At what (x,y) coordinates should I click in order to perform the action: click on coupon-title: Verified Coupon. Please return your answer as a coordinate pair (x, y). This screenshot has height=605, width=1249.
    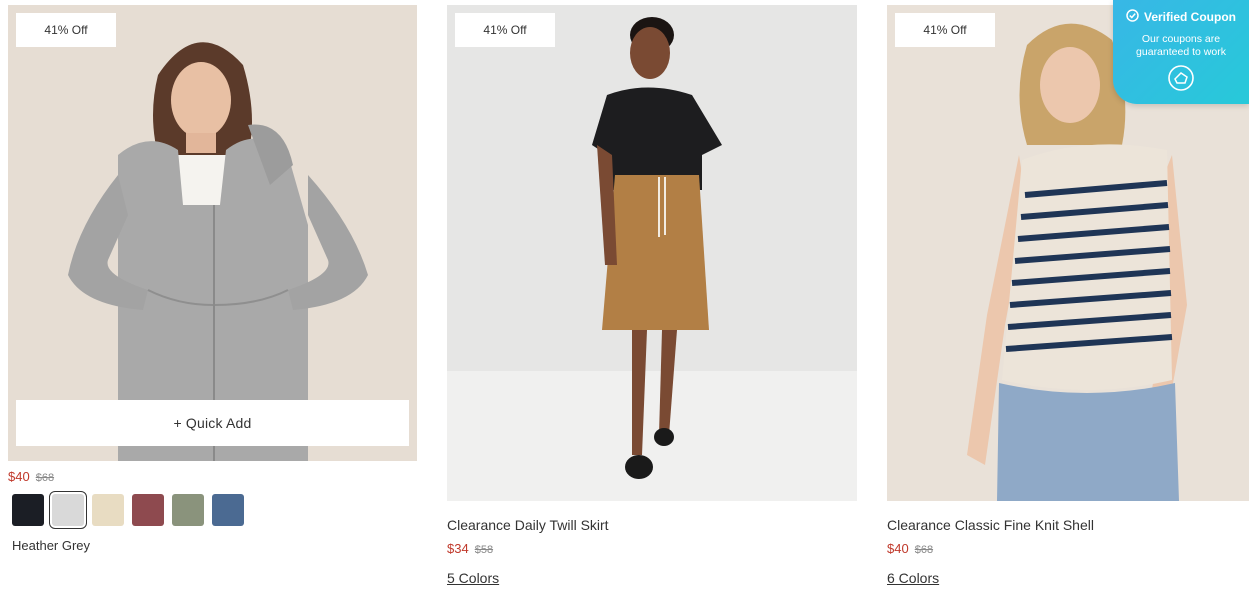
    Looking at the image, I should click on (1189, 17).